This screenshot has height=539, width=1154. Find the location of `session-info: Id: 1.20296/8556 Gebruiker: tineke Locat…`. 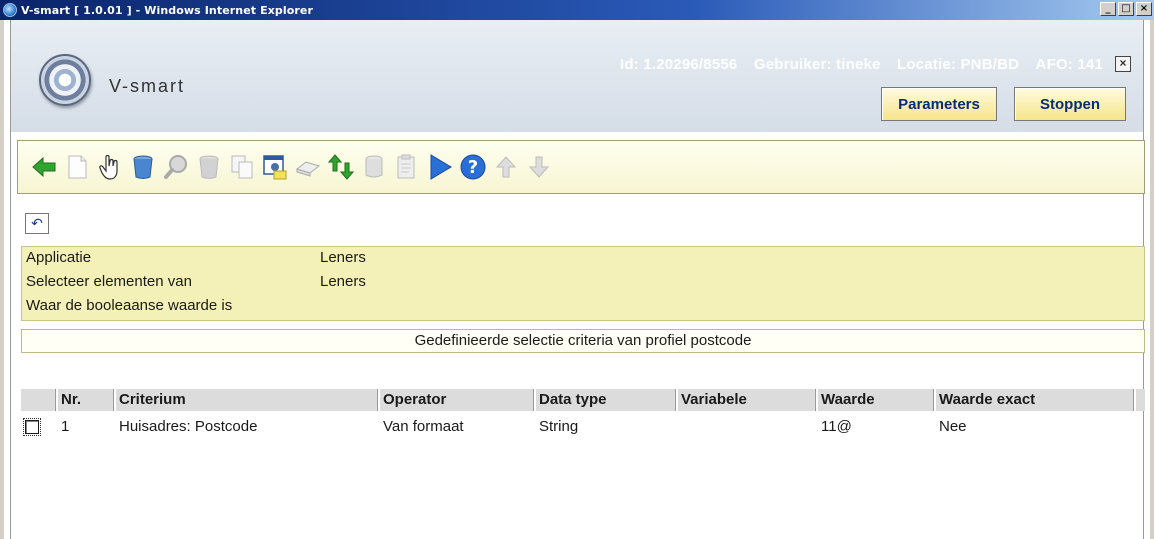

session-info: Id: 1.20296/8556 Gebruiker: tineke Locat… is located at coordinates (855, 64).